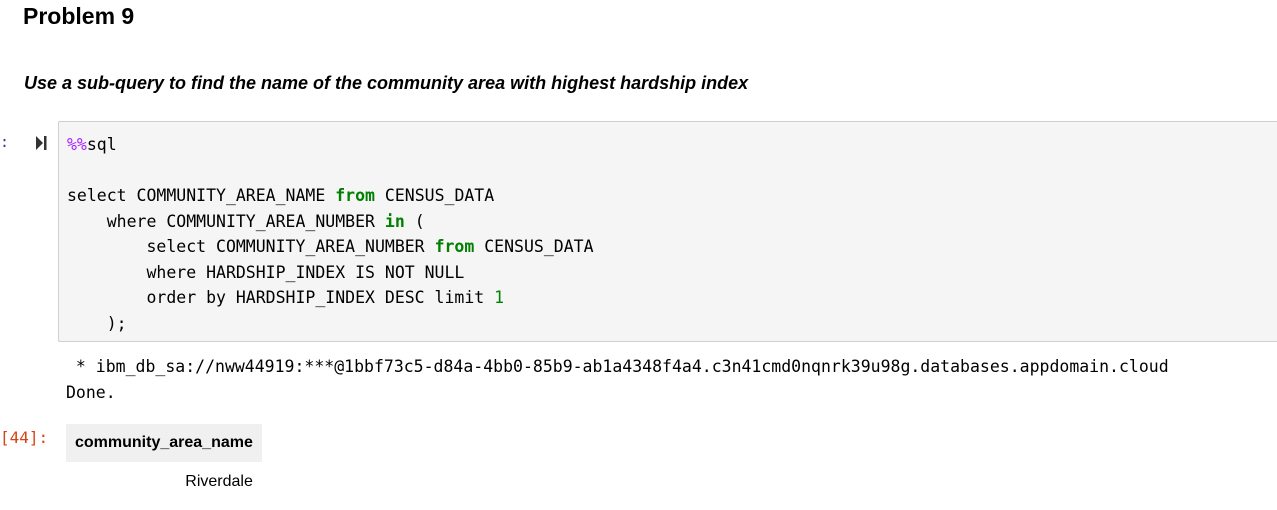  What do you see at coordinates (91, 392) in the screenshot?
I see `done-line: Done.` at bounding box center [91, 392].